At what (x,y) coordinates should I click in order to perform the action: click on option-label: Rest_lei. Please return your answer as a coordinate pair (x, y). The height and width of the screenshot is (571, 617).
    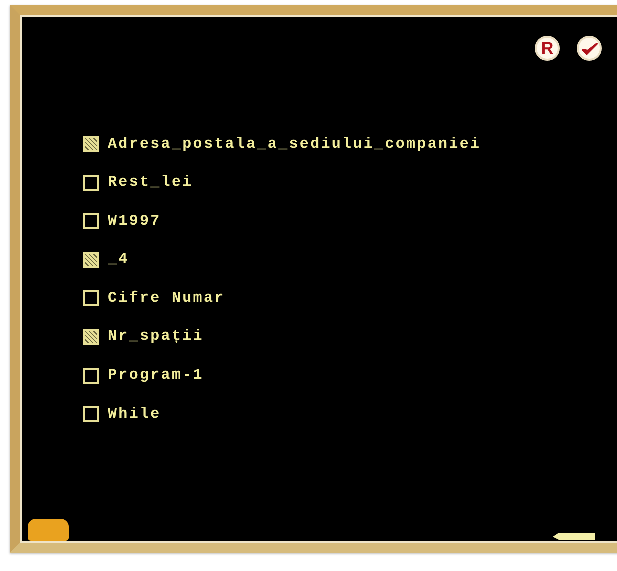
    Looking at the image, I should click on (151, 183).